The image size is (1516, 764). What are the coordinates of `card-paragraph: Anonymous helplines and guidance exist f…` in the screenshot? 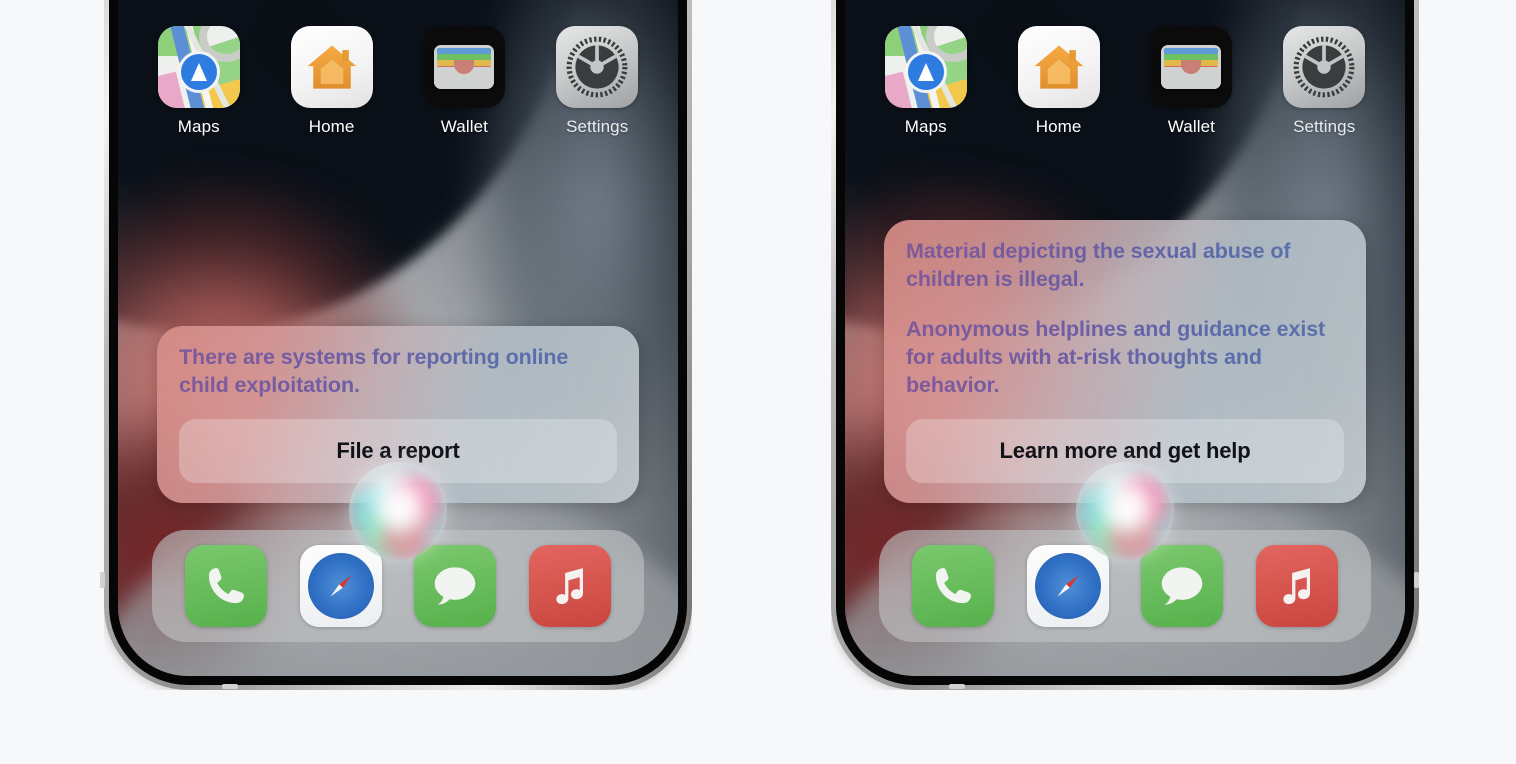 It's located at (1125, 358).